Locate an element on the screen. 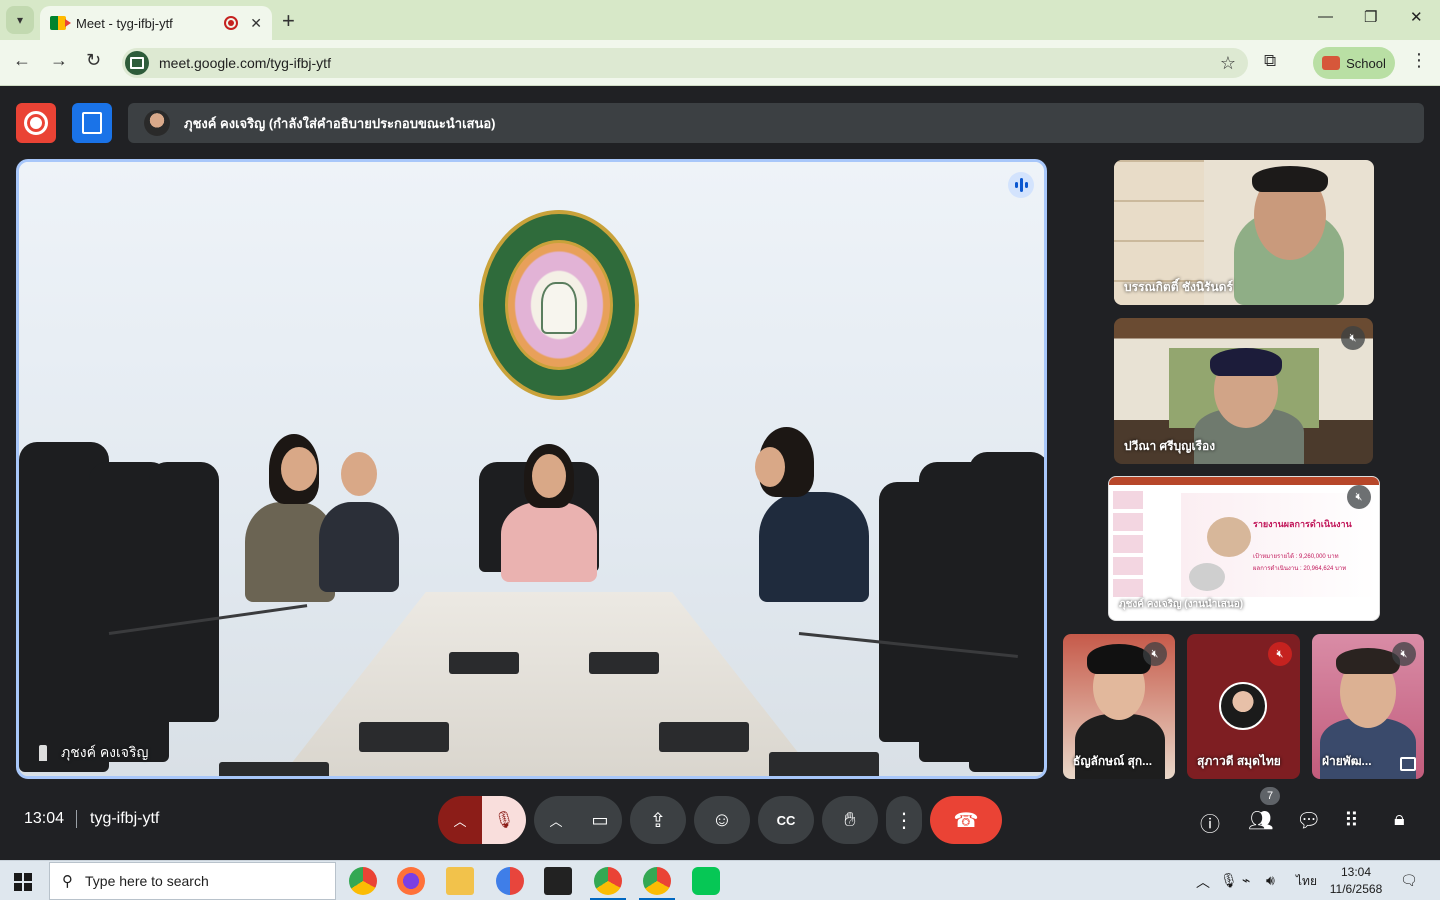 The width and height of the screenshot is (1440, 900). new-tab-plus-icon: + is located at coordinates (288, 21).